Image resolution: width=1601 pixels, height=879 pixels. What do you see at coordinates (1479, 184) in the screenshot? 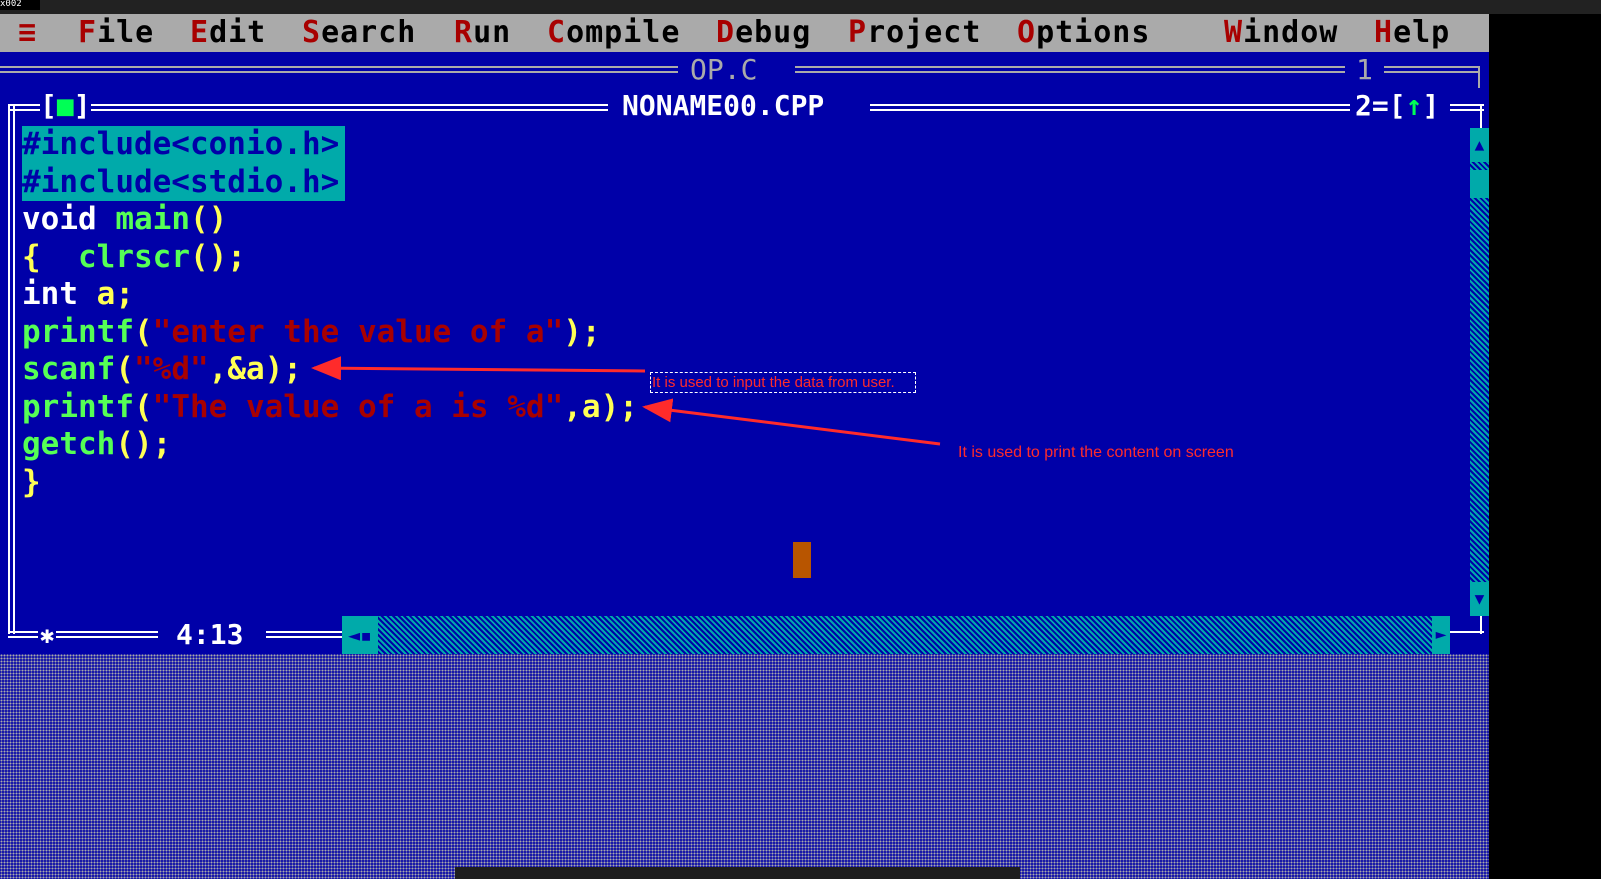
I see `vertical-scroll-thumb` at bounding box center [1479, 184].